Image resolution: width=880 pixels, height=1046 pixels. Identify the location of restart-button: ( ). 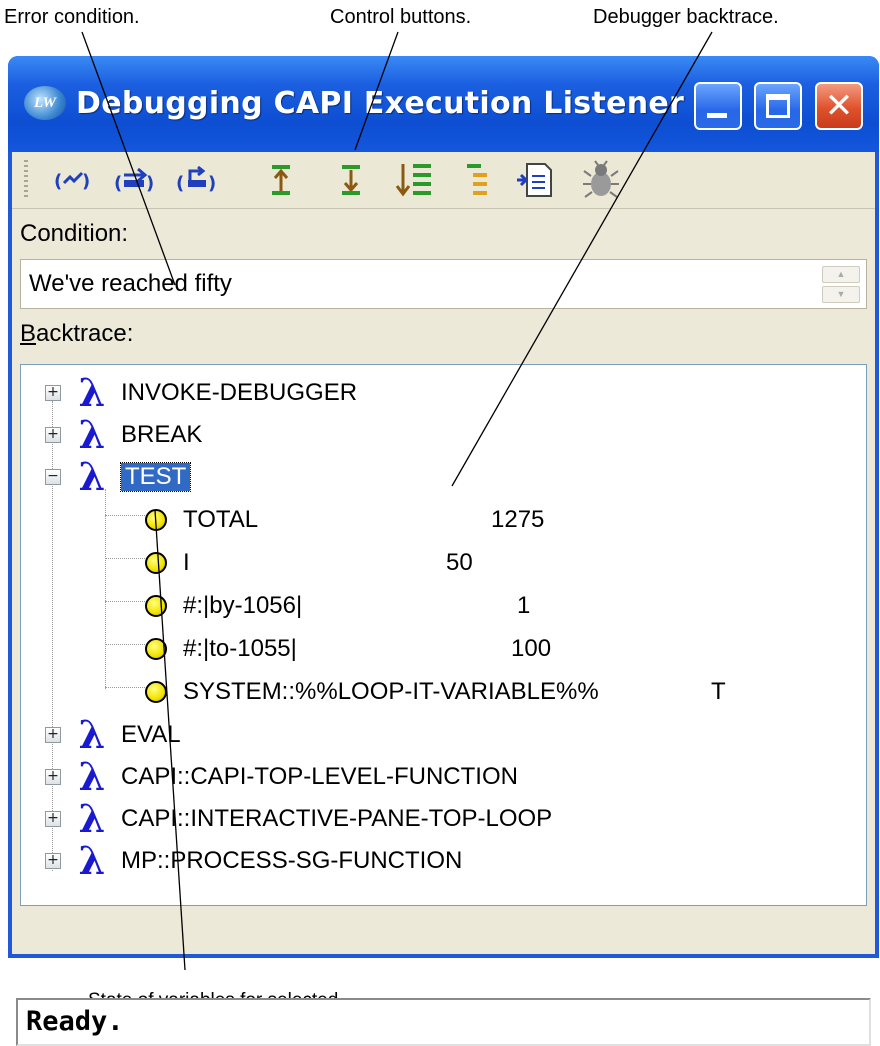
(197, 180).